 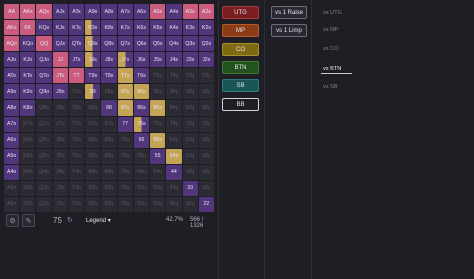 What do you see at coordinates (174, 60) in the screenshot?
I see `hand-cell: J4s` at bounding box center [174, 60].